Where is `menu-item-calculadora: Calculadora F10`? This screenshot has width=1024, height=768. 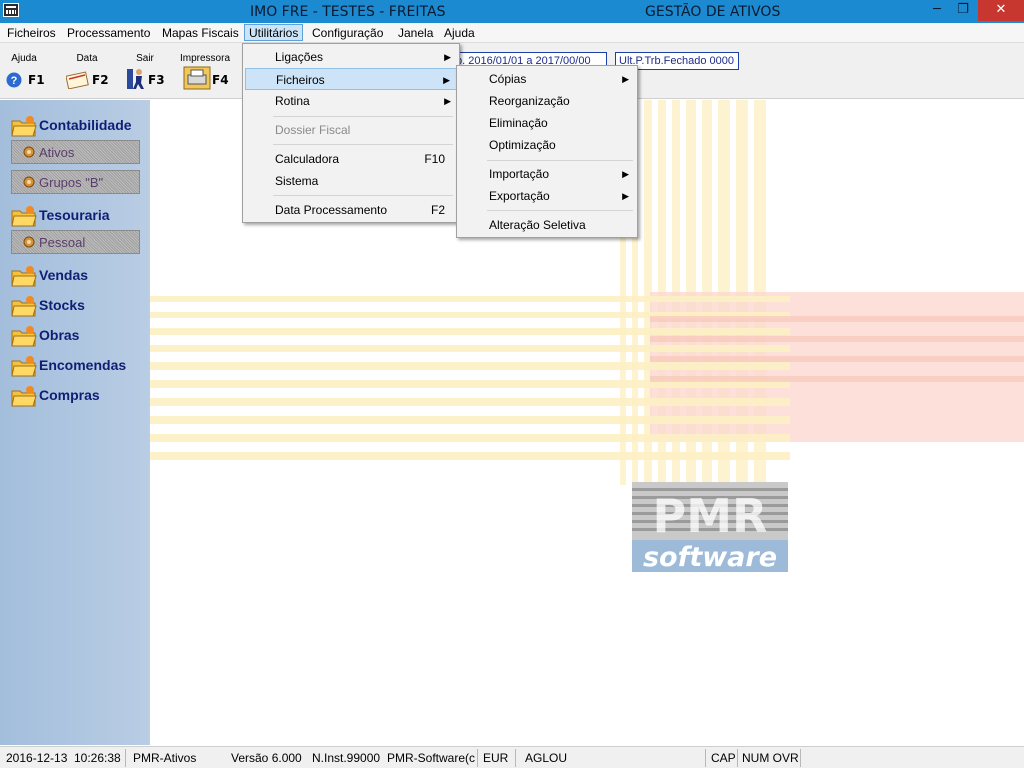
menu-item-calculadora: Calculadora F10 is located at coordinates (351, 159).